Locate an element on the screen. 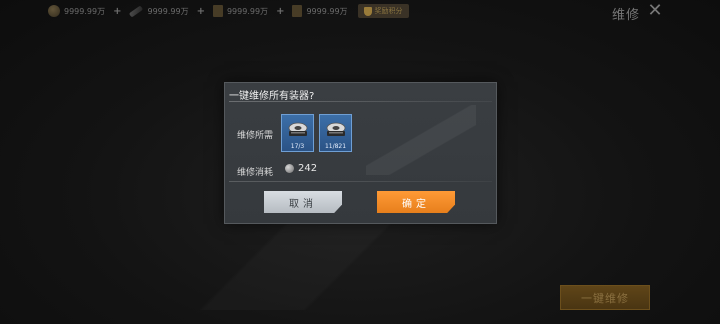 The height and width of the screenshot is (324, 720). resource-medal: 9999.99万 is located at coordinates (320, 11).